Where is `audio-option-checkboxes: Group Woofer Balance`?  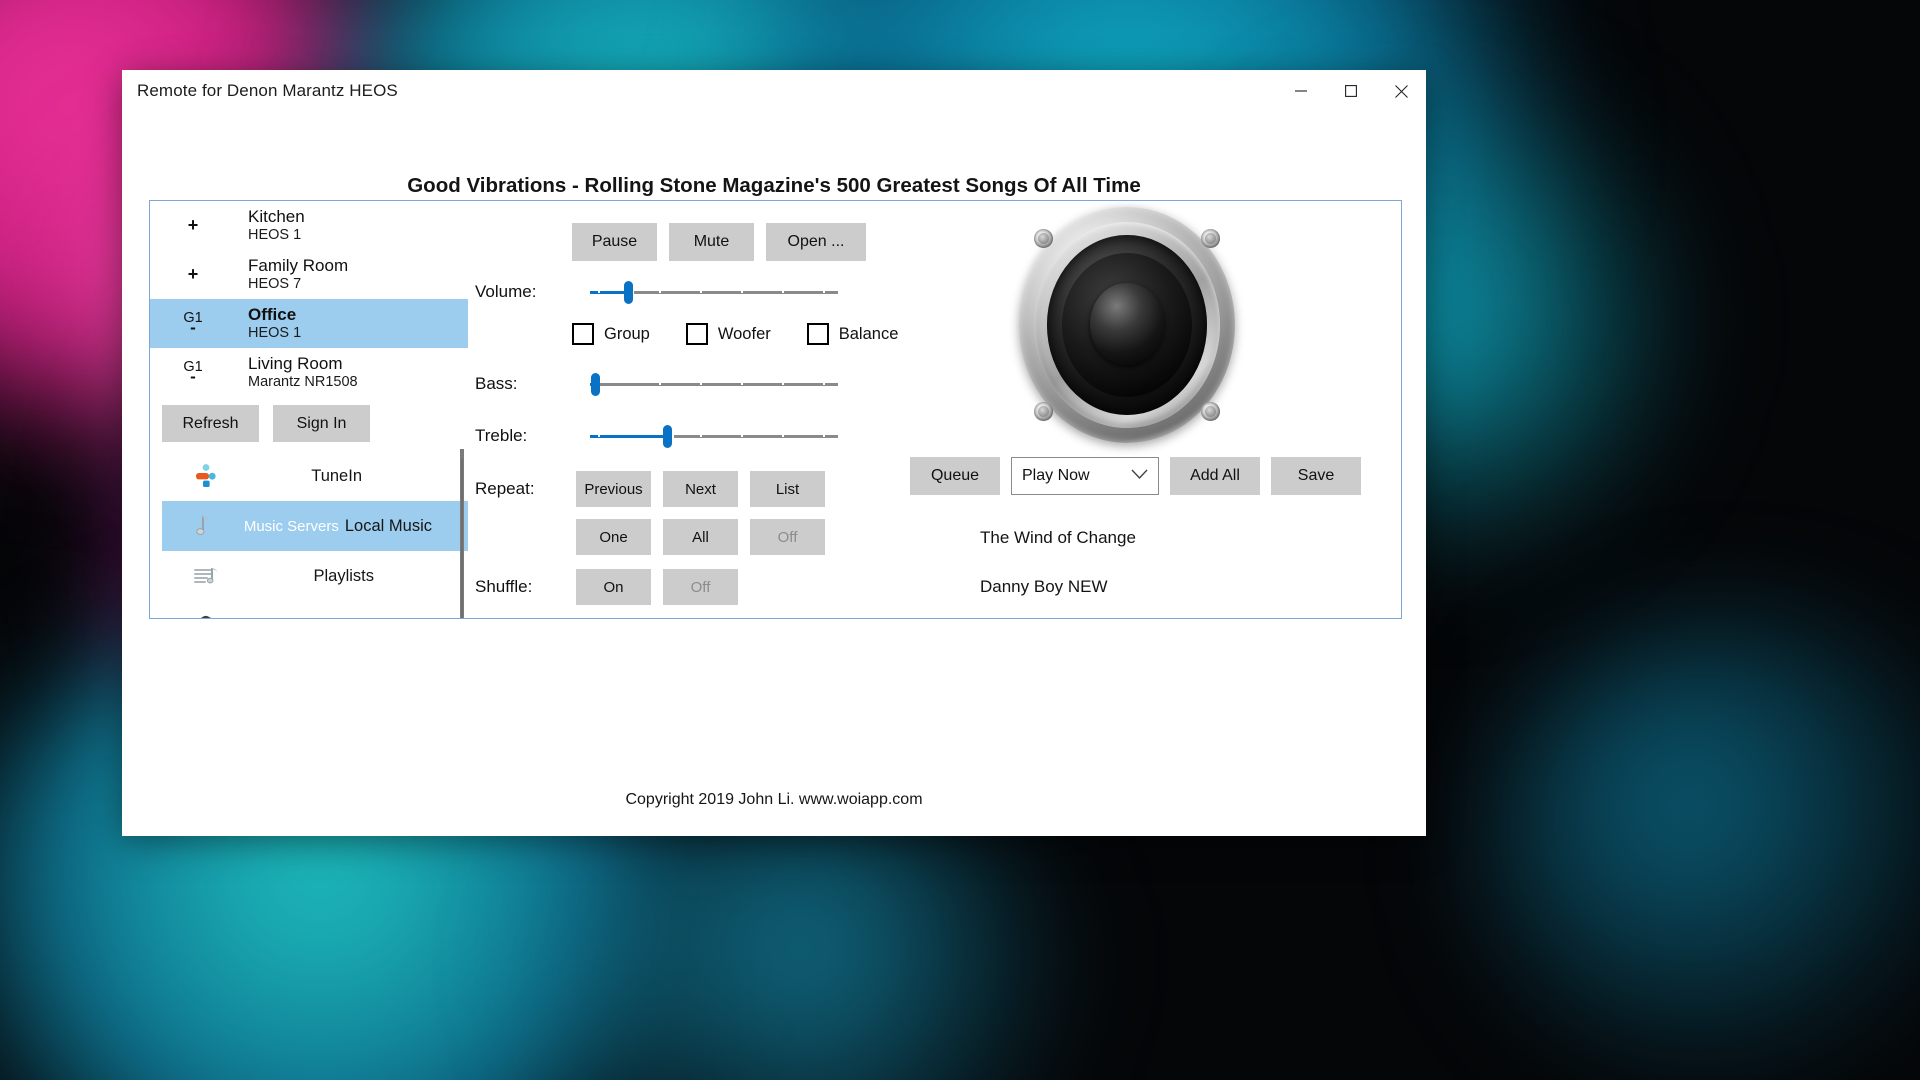
audio-option-checkboxes: Group Woofer Balance is located at coordinates (735, 334).